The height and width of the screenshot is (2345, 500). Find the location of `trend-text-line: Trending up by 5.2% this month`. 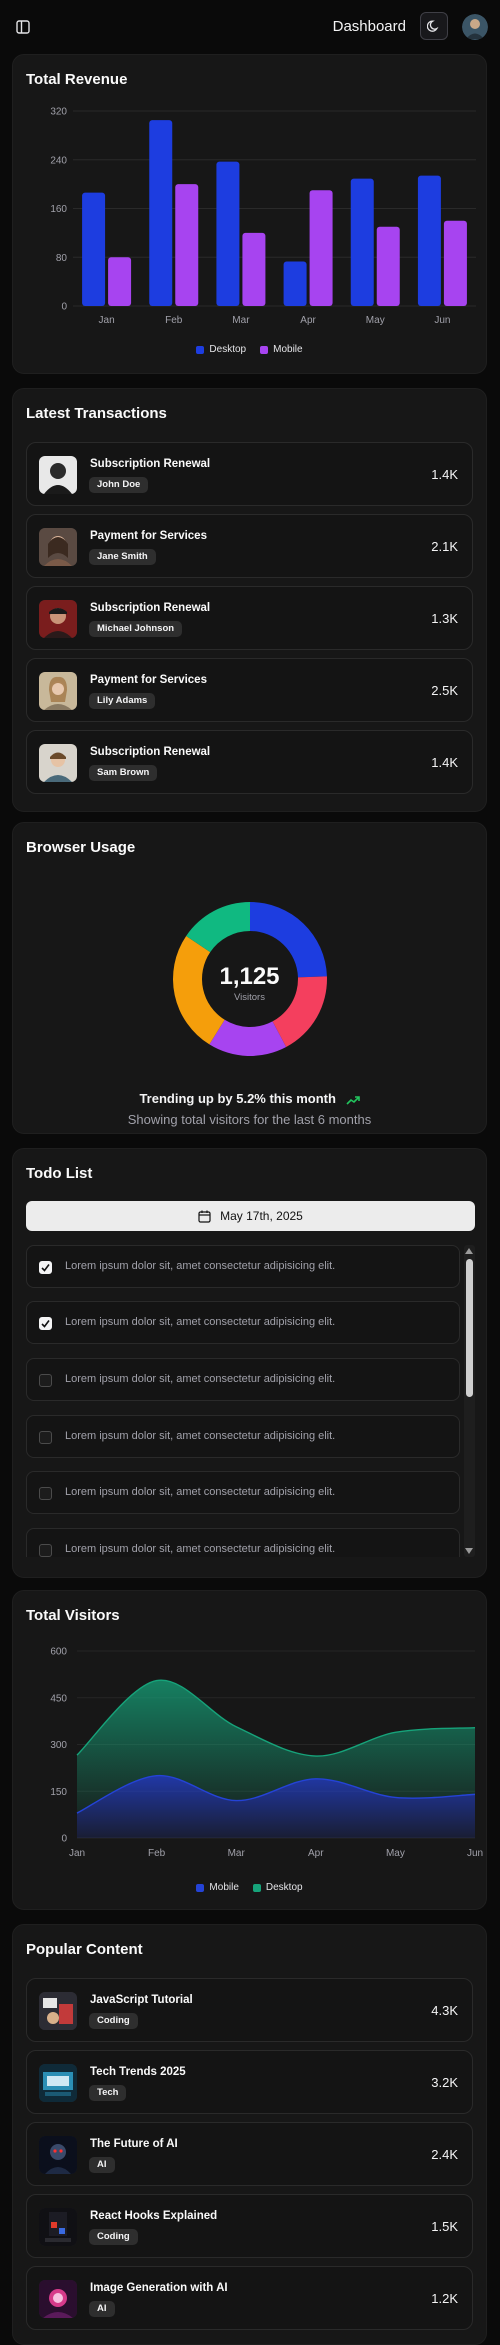

trend-text-line: Trending up by 5.2% this month is located at coordinates (249, 1098).